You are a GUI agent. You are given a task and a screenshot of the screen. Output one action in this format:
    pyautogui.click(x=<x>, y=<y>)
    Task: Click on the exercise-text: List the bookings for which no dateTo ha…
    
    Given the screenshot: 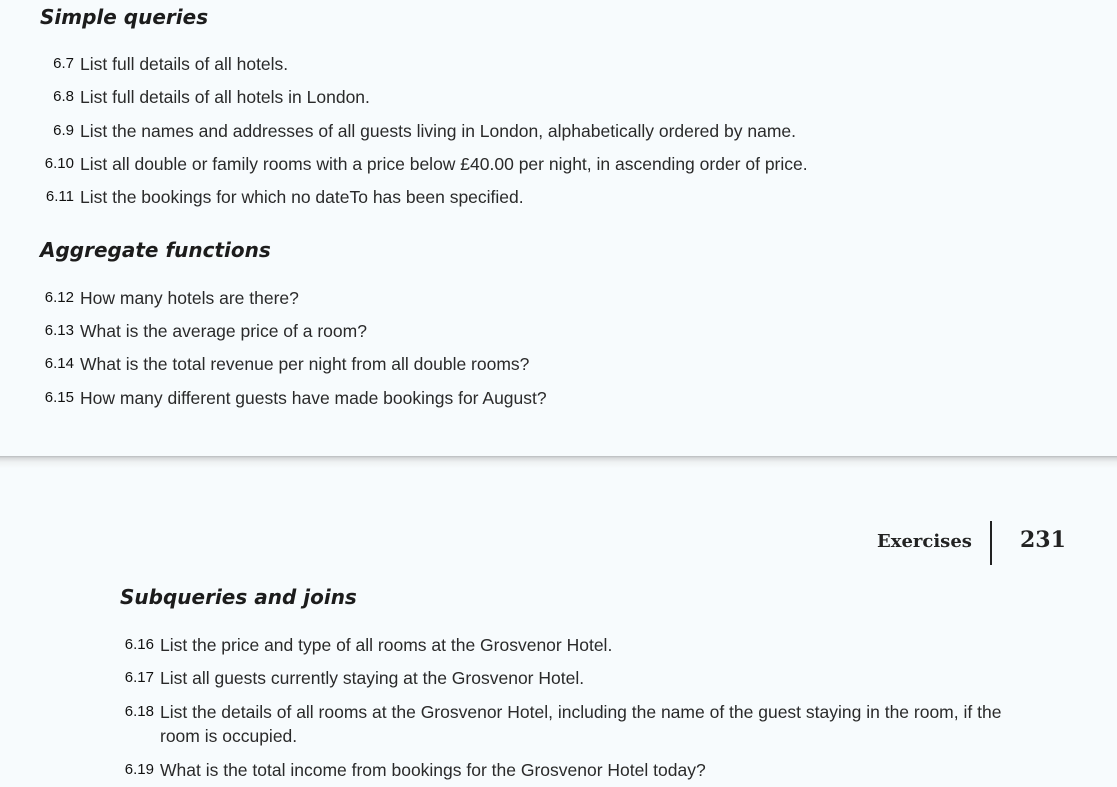 What is the action you would take?
    pyautogui.click(x=302, y=197)
    